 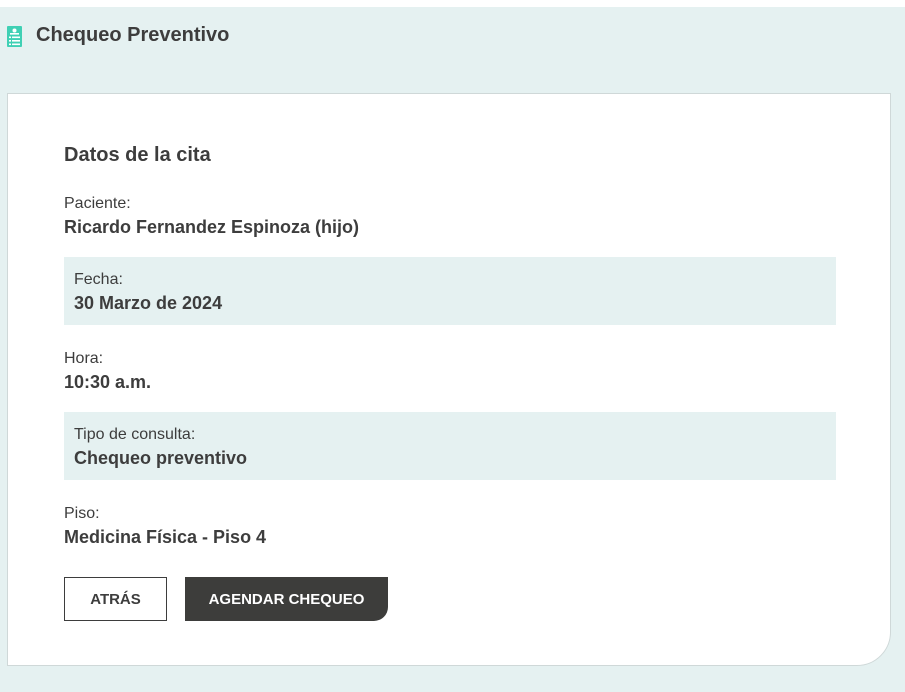 What do you see at coordinates (165, 537) in the screenshot?
I see `floor-value: Medicina Física - Piso 4` at bounding box center [165, 537].